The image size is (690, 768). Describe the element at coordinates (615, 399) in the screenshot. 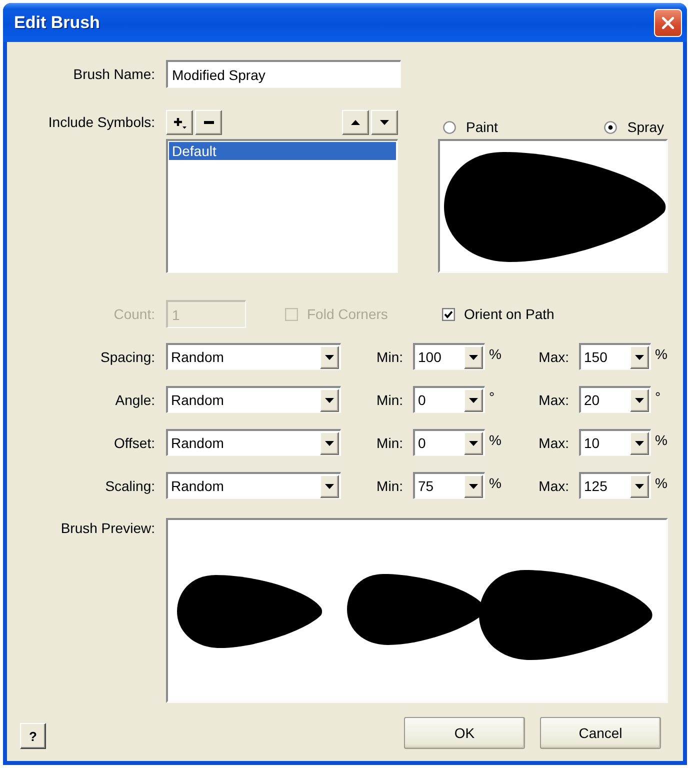

I see `combo-field: 20` at that location.